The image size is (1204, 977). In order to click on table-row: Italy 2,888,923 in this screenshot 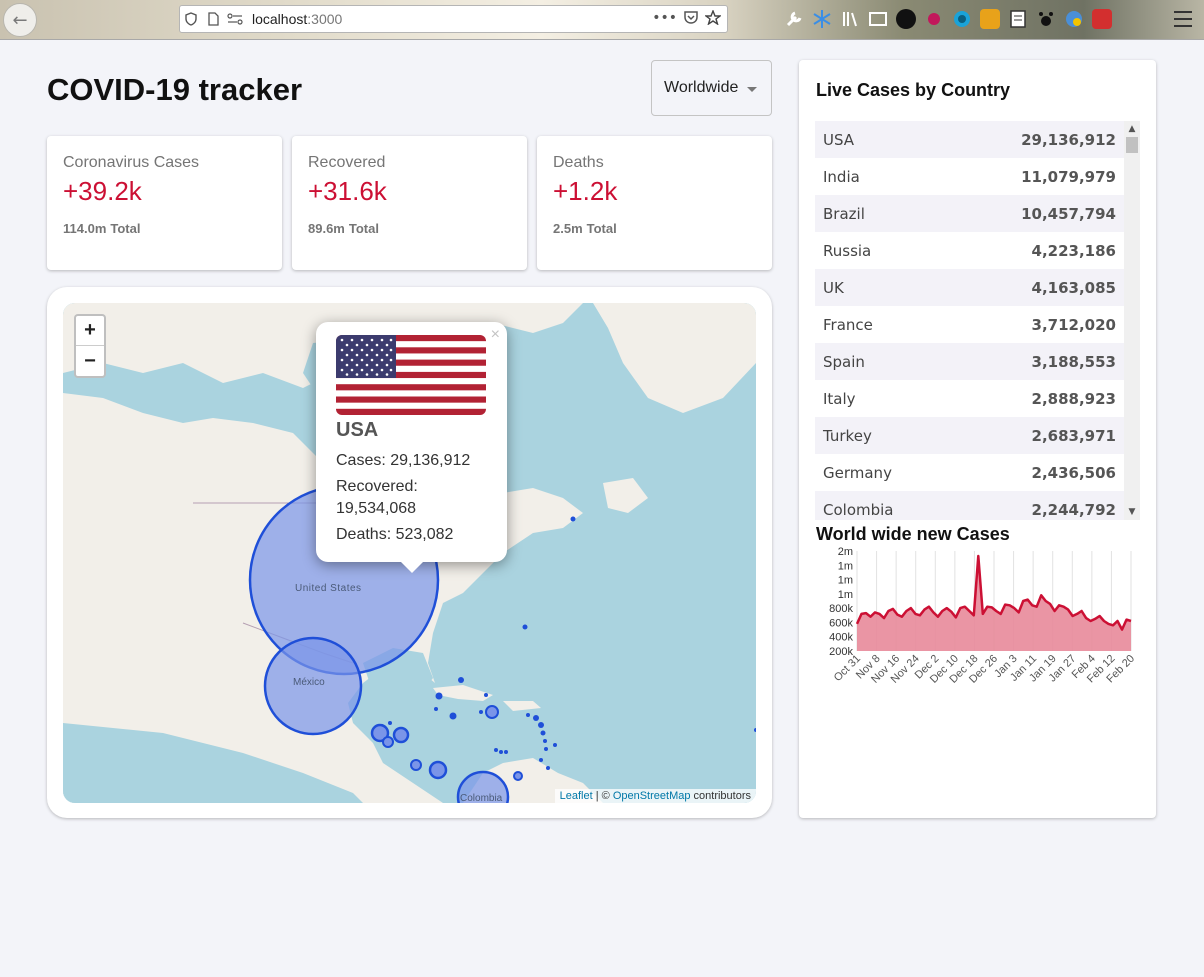, I will do `click(969, 398)`.